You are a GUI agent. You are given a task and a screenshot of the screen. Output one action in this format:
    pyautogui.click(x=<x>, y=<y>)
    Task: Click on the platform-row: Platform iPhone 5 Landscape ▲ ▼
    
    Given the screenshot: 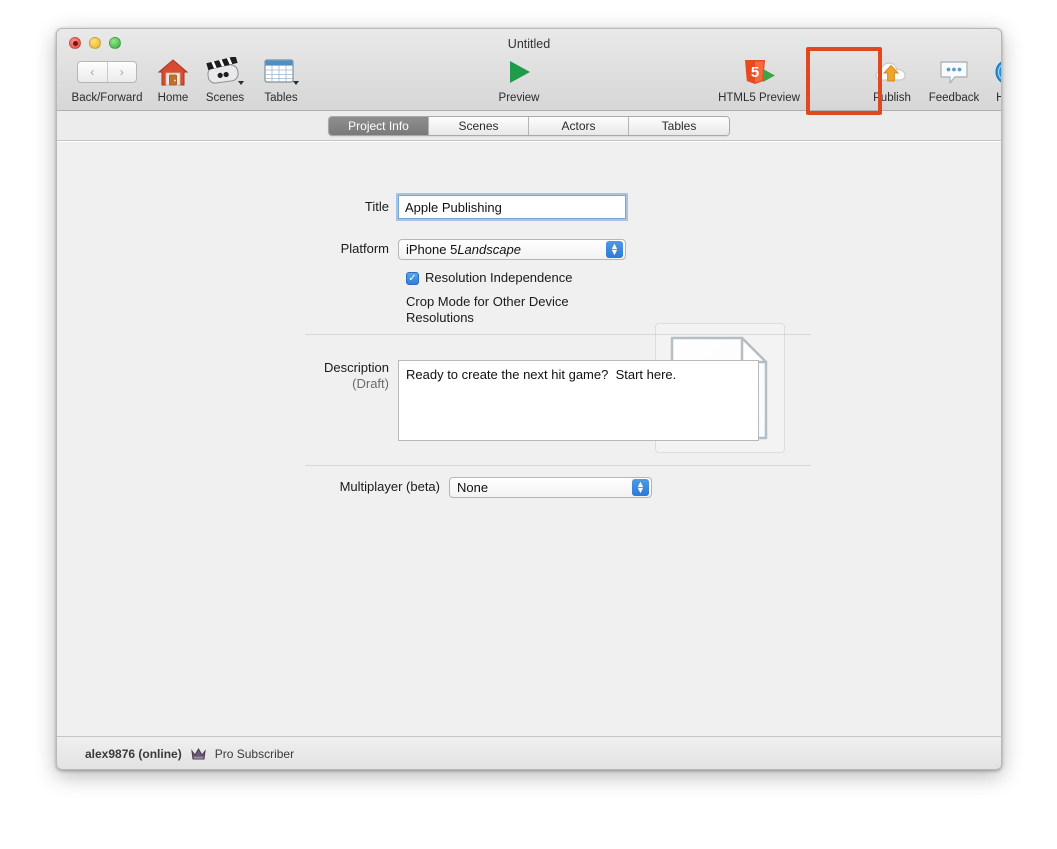 What is the action you would take?
    pyautogui.click(x=465, y=249)
    